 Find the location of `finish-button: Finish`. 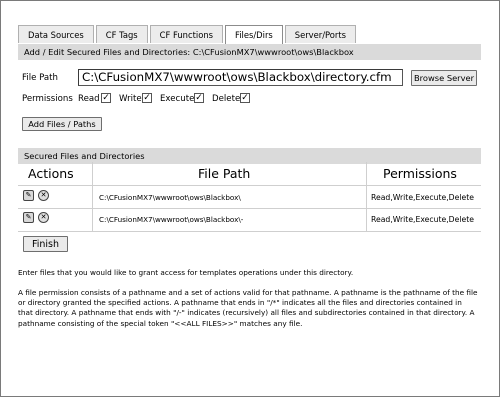

finish-button: Finish is located at coordinates (45, 244).